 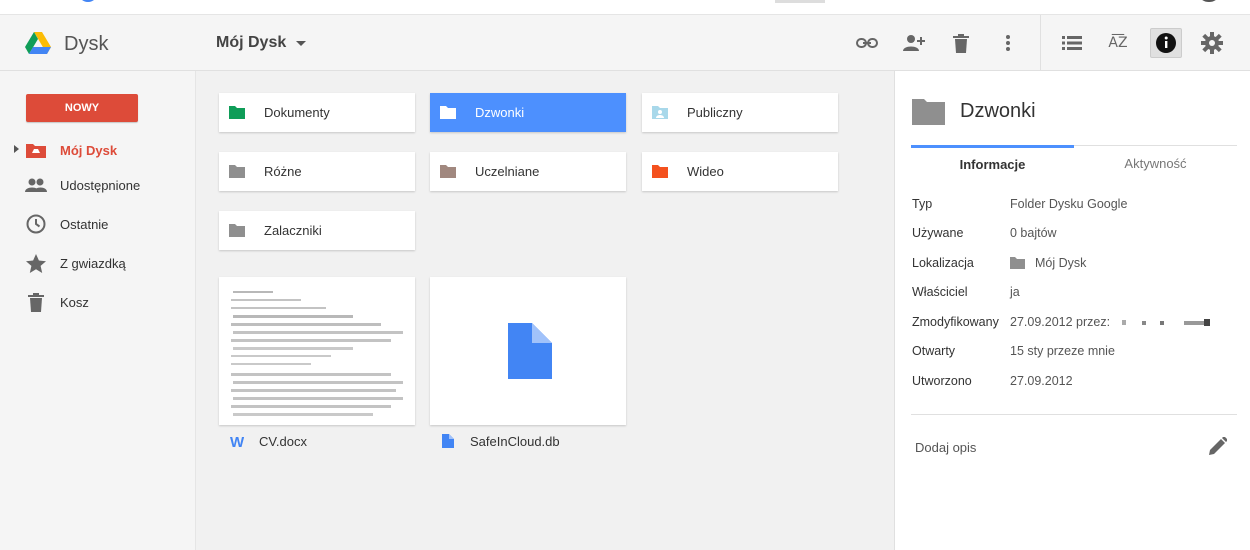 What do you see at coordinates (36, 150) in the screenshot?
I see `drive-folder-icon` at bounding box center [36, 150].